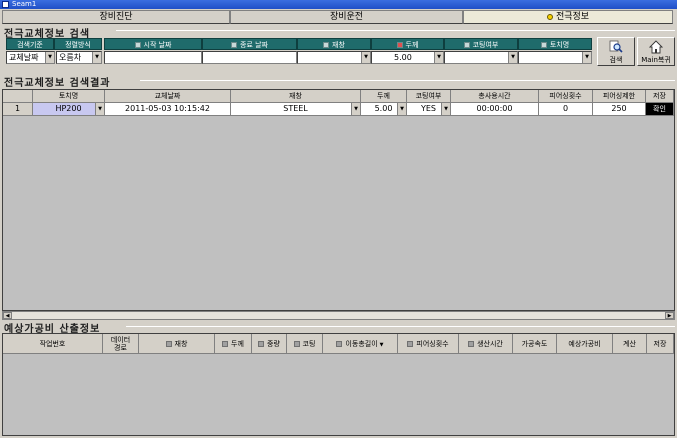 Image resolution: width=677 pixels, height=438 pixels. I want to click on coating-cell: YES ▼, so click(429, 109).